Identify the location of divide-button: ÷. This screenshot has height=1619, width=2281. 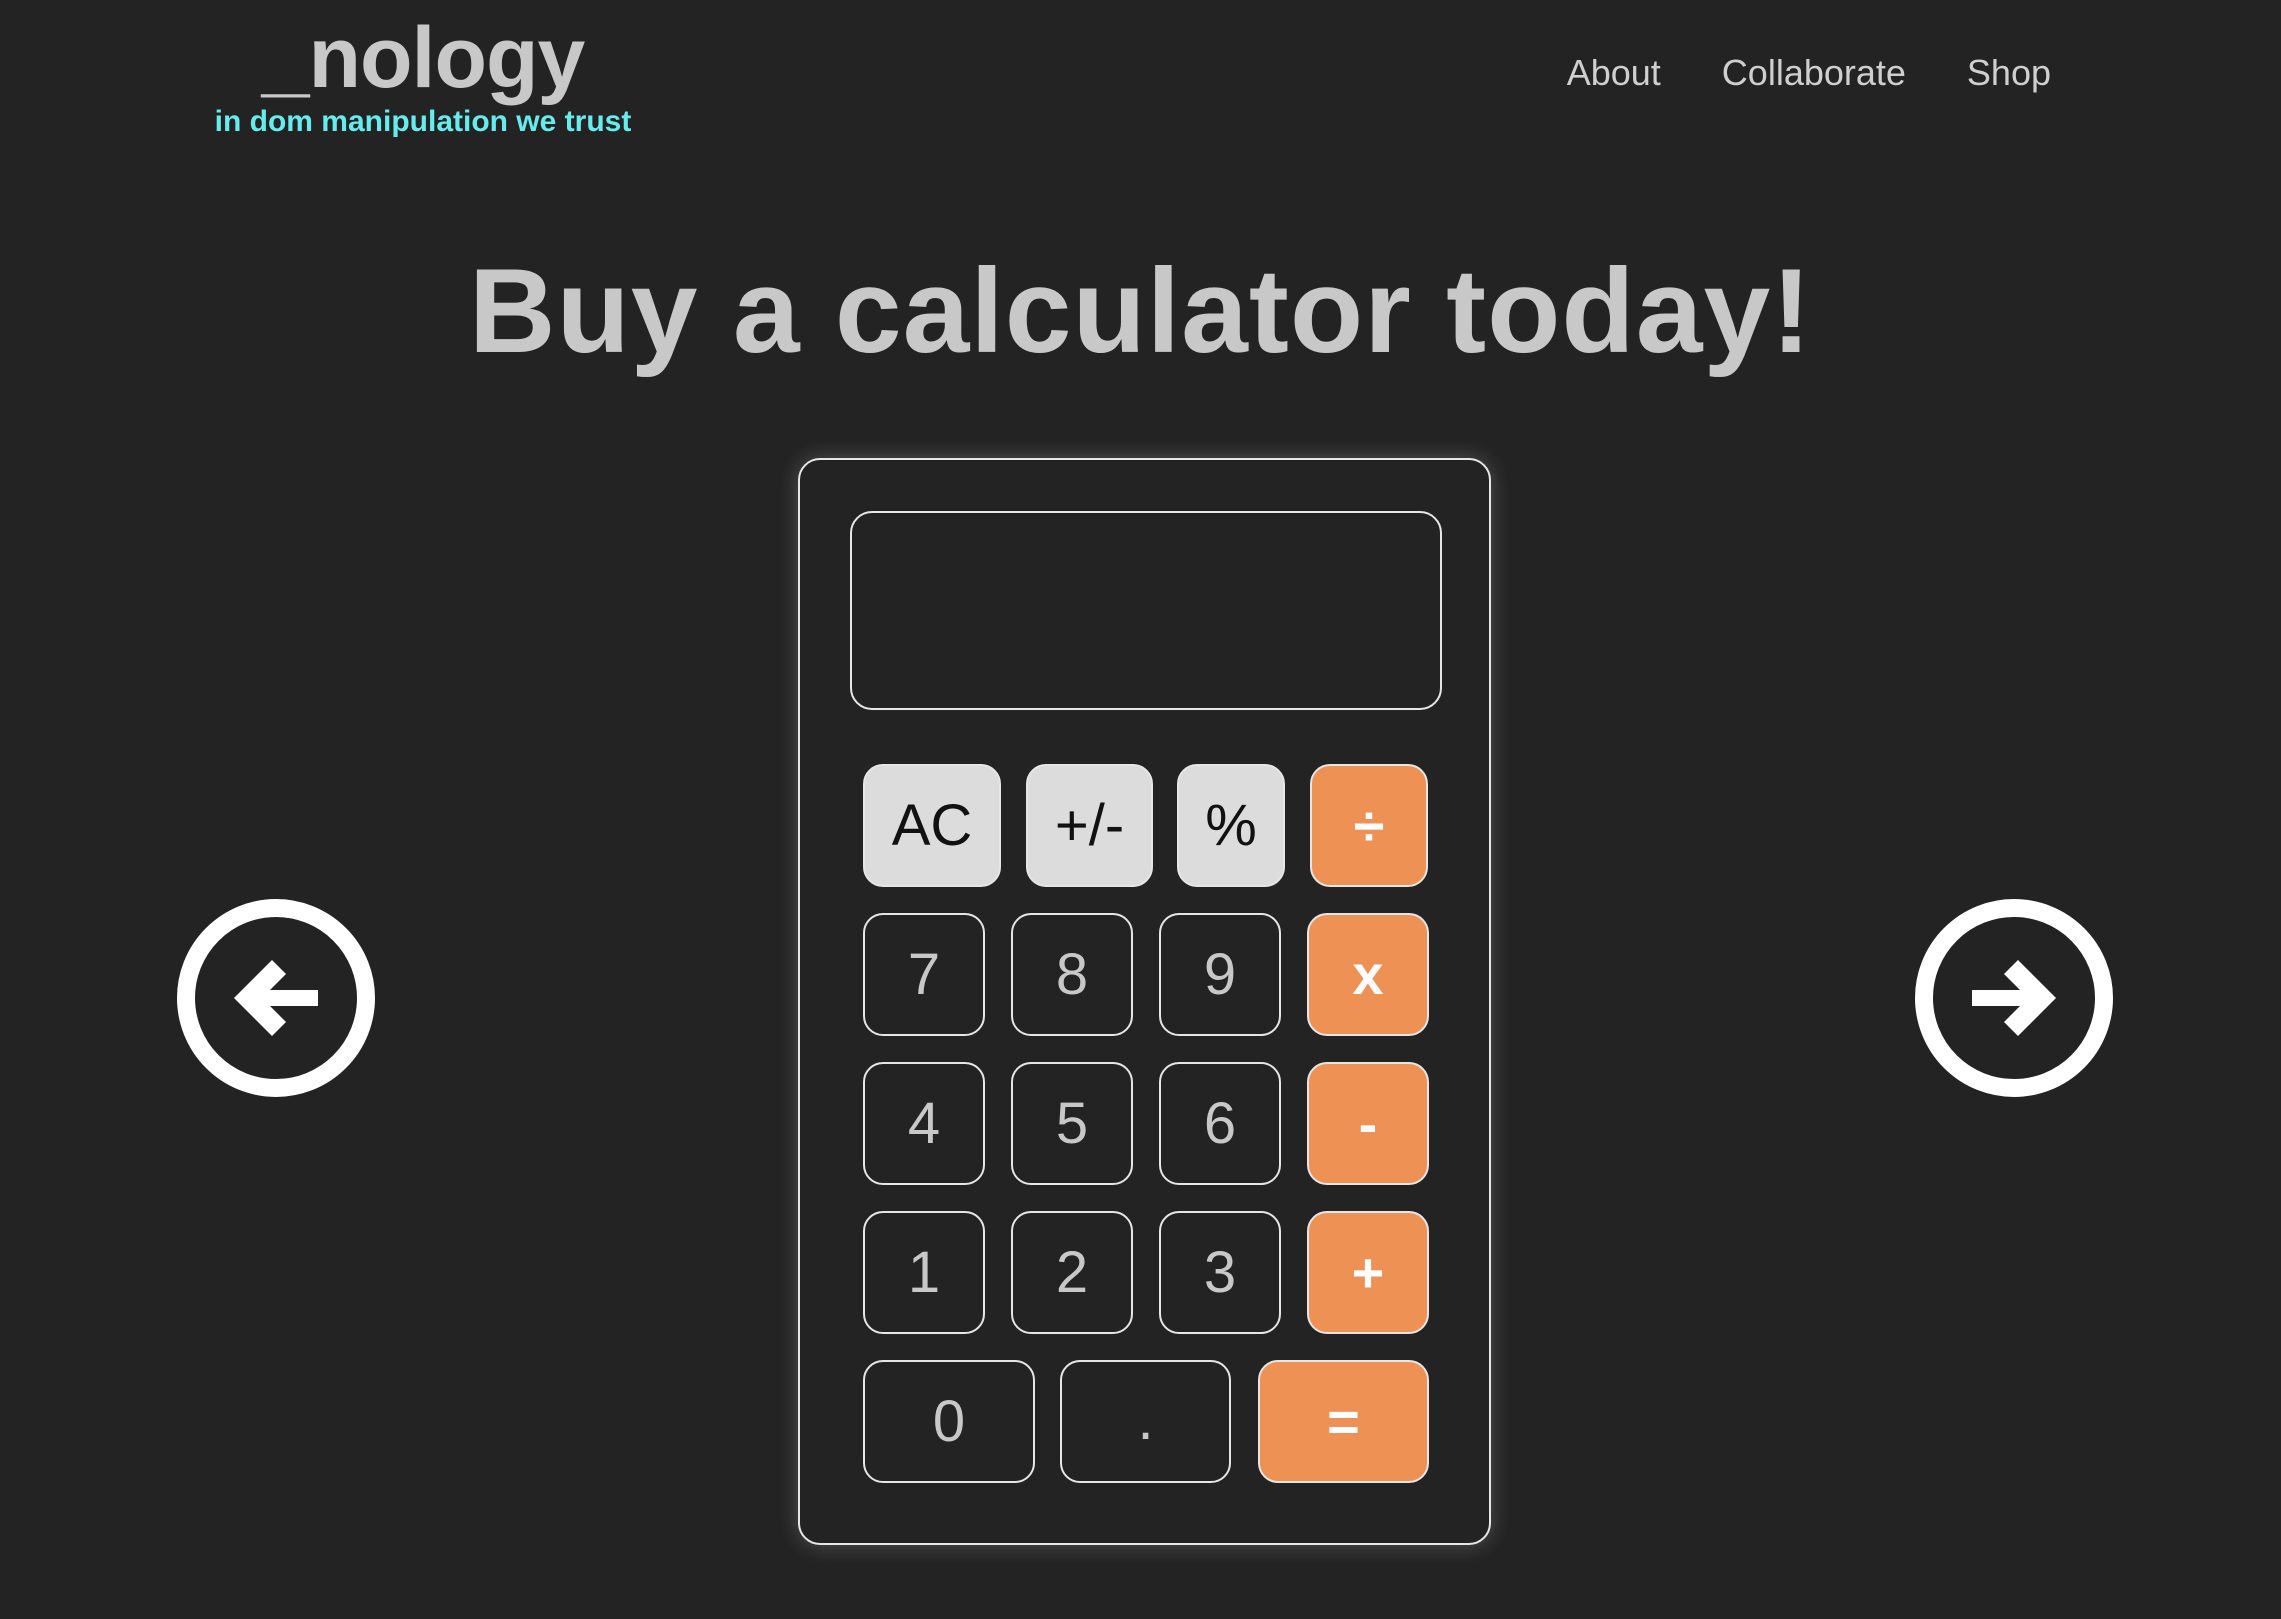
(1369, 825).